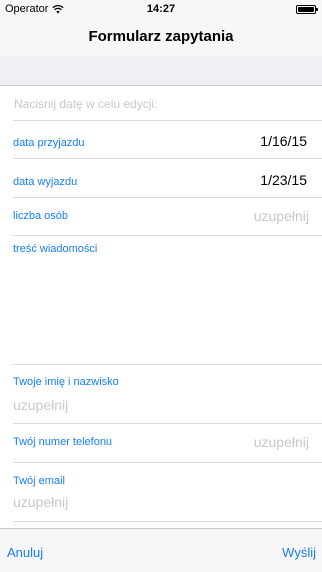  What do you see at coordinates (55, 249) in the screenshot?
I see `message-label: treść wiadomości` at bounding box center [55, 249].